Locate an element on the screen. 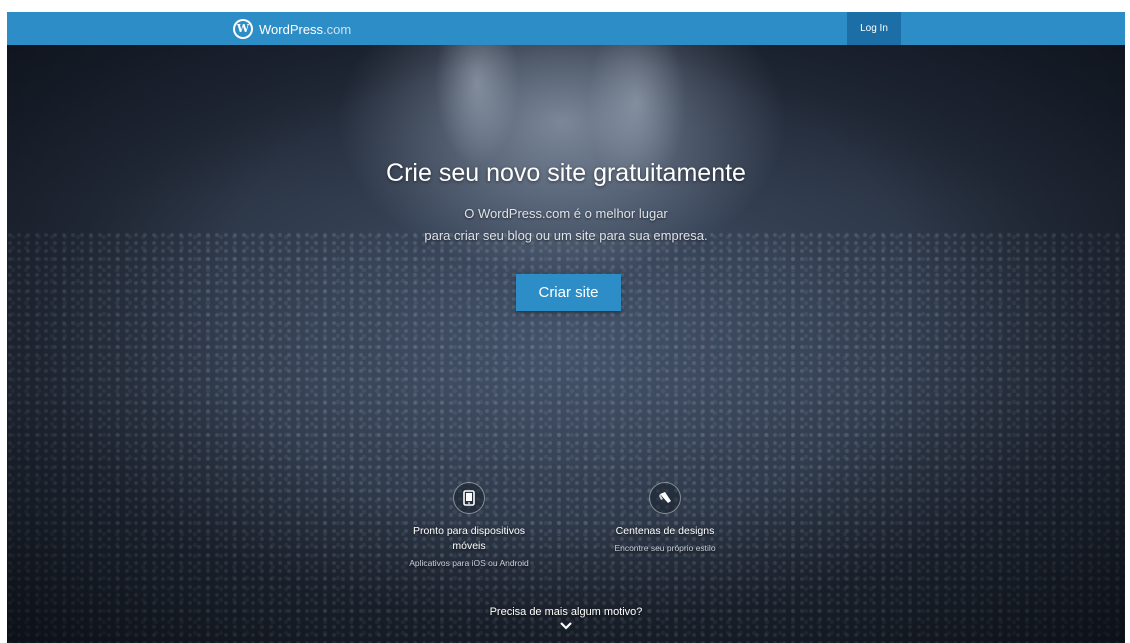  top-navigation-bar: W WordPress.com Log In is located at coordinates (566, 28).